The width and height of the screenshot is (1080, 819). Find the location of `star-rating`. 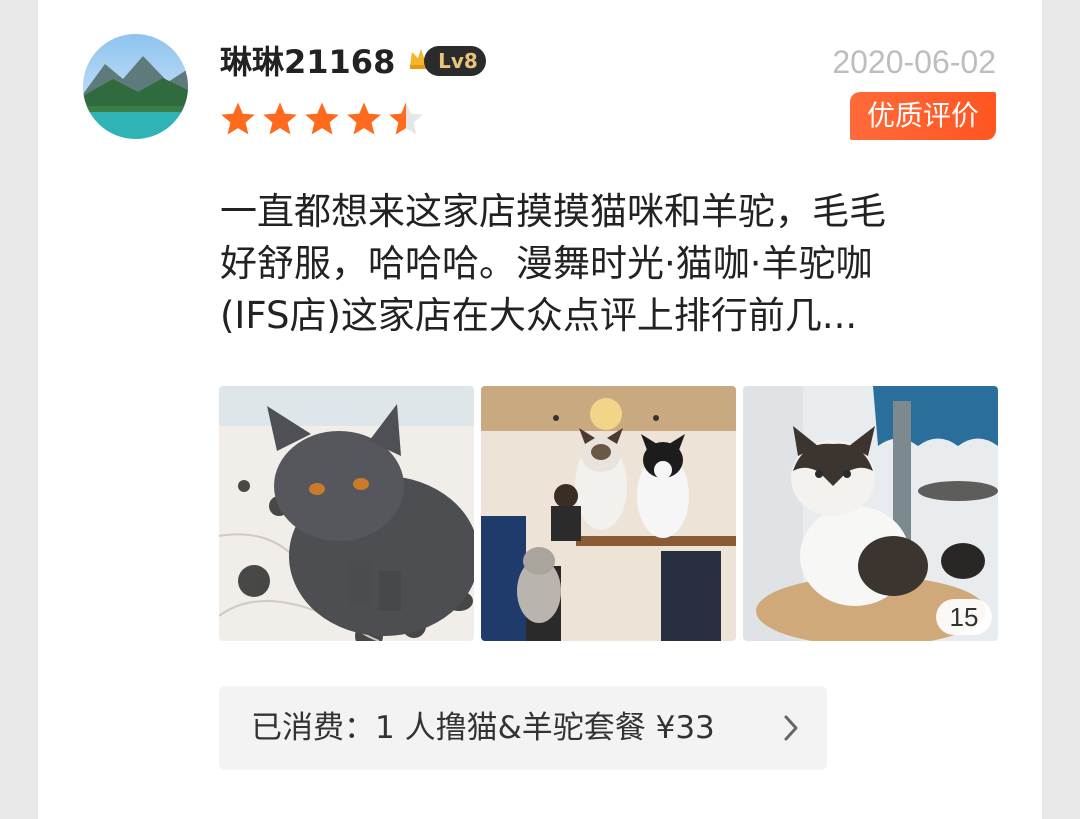

star-rating is located at coordinates (322, 120).